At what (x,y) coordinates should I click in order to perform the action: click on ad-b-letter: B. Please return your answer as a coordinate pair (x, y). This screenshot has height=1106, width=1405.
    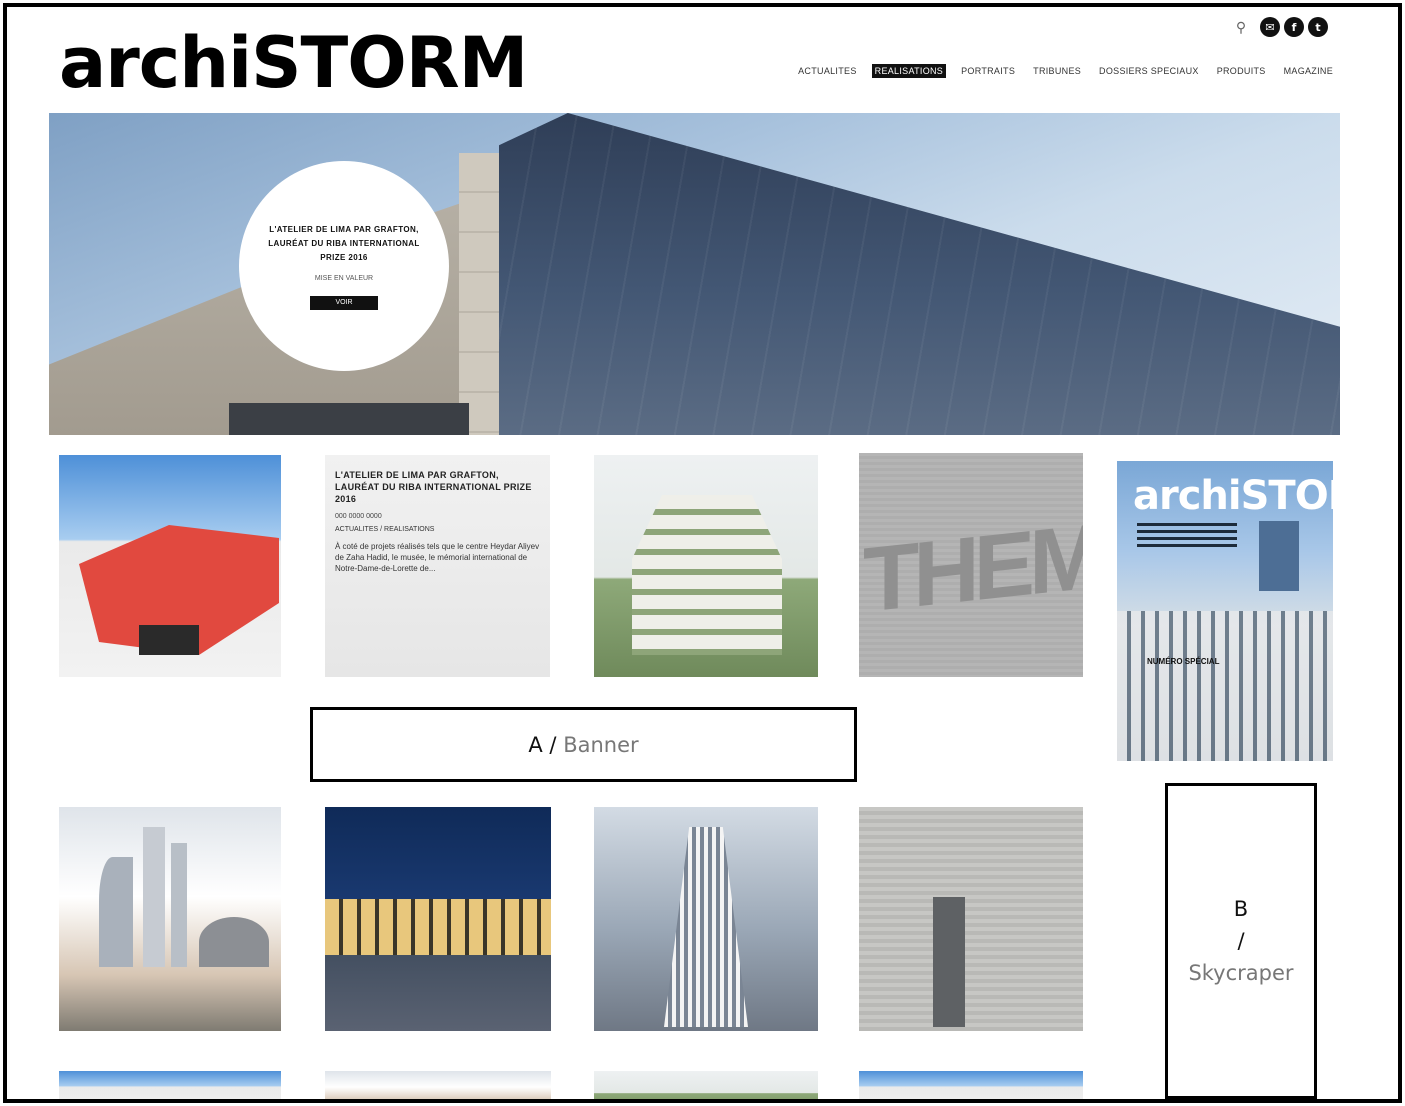
    Looking at the image, I should click on (1241, 909).